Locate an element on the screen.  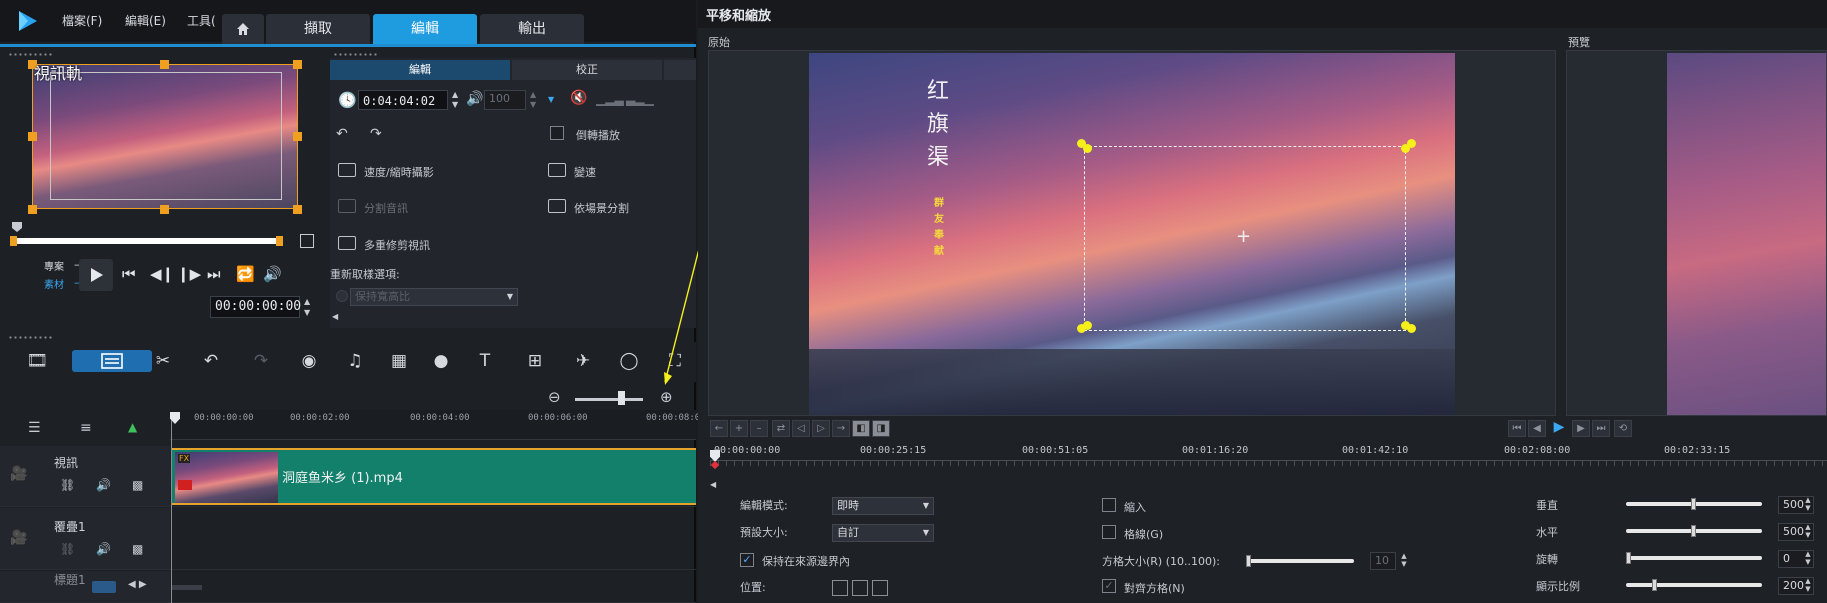
tab-capture: 擷取 is located at coordinates (318, 29).